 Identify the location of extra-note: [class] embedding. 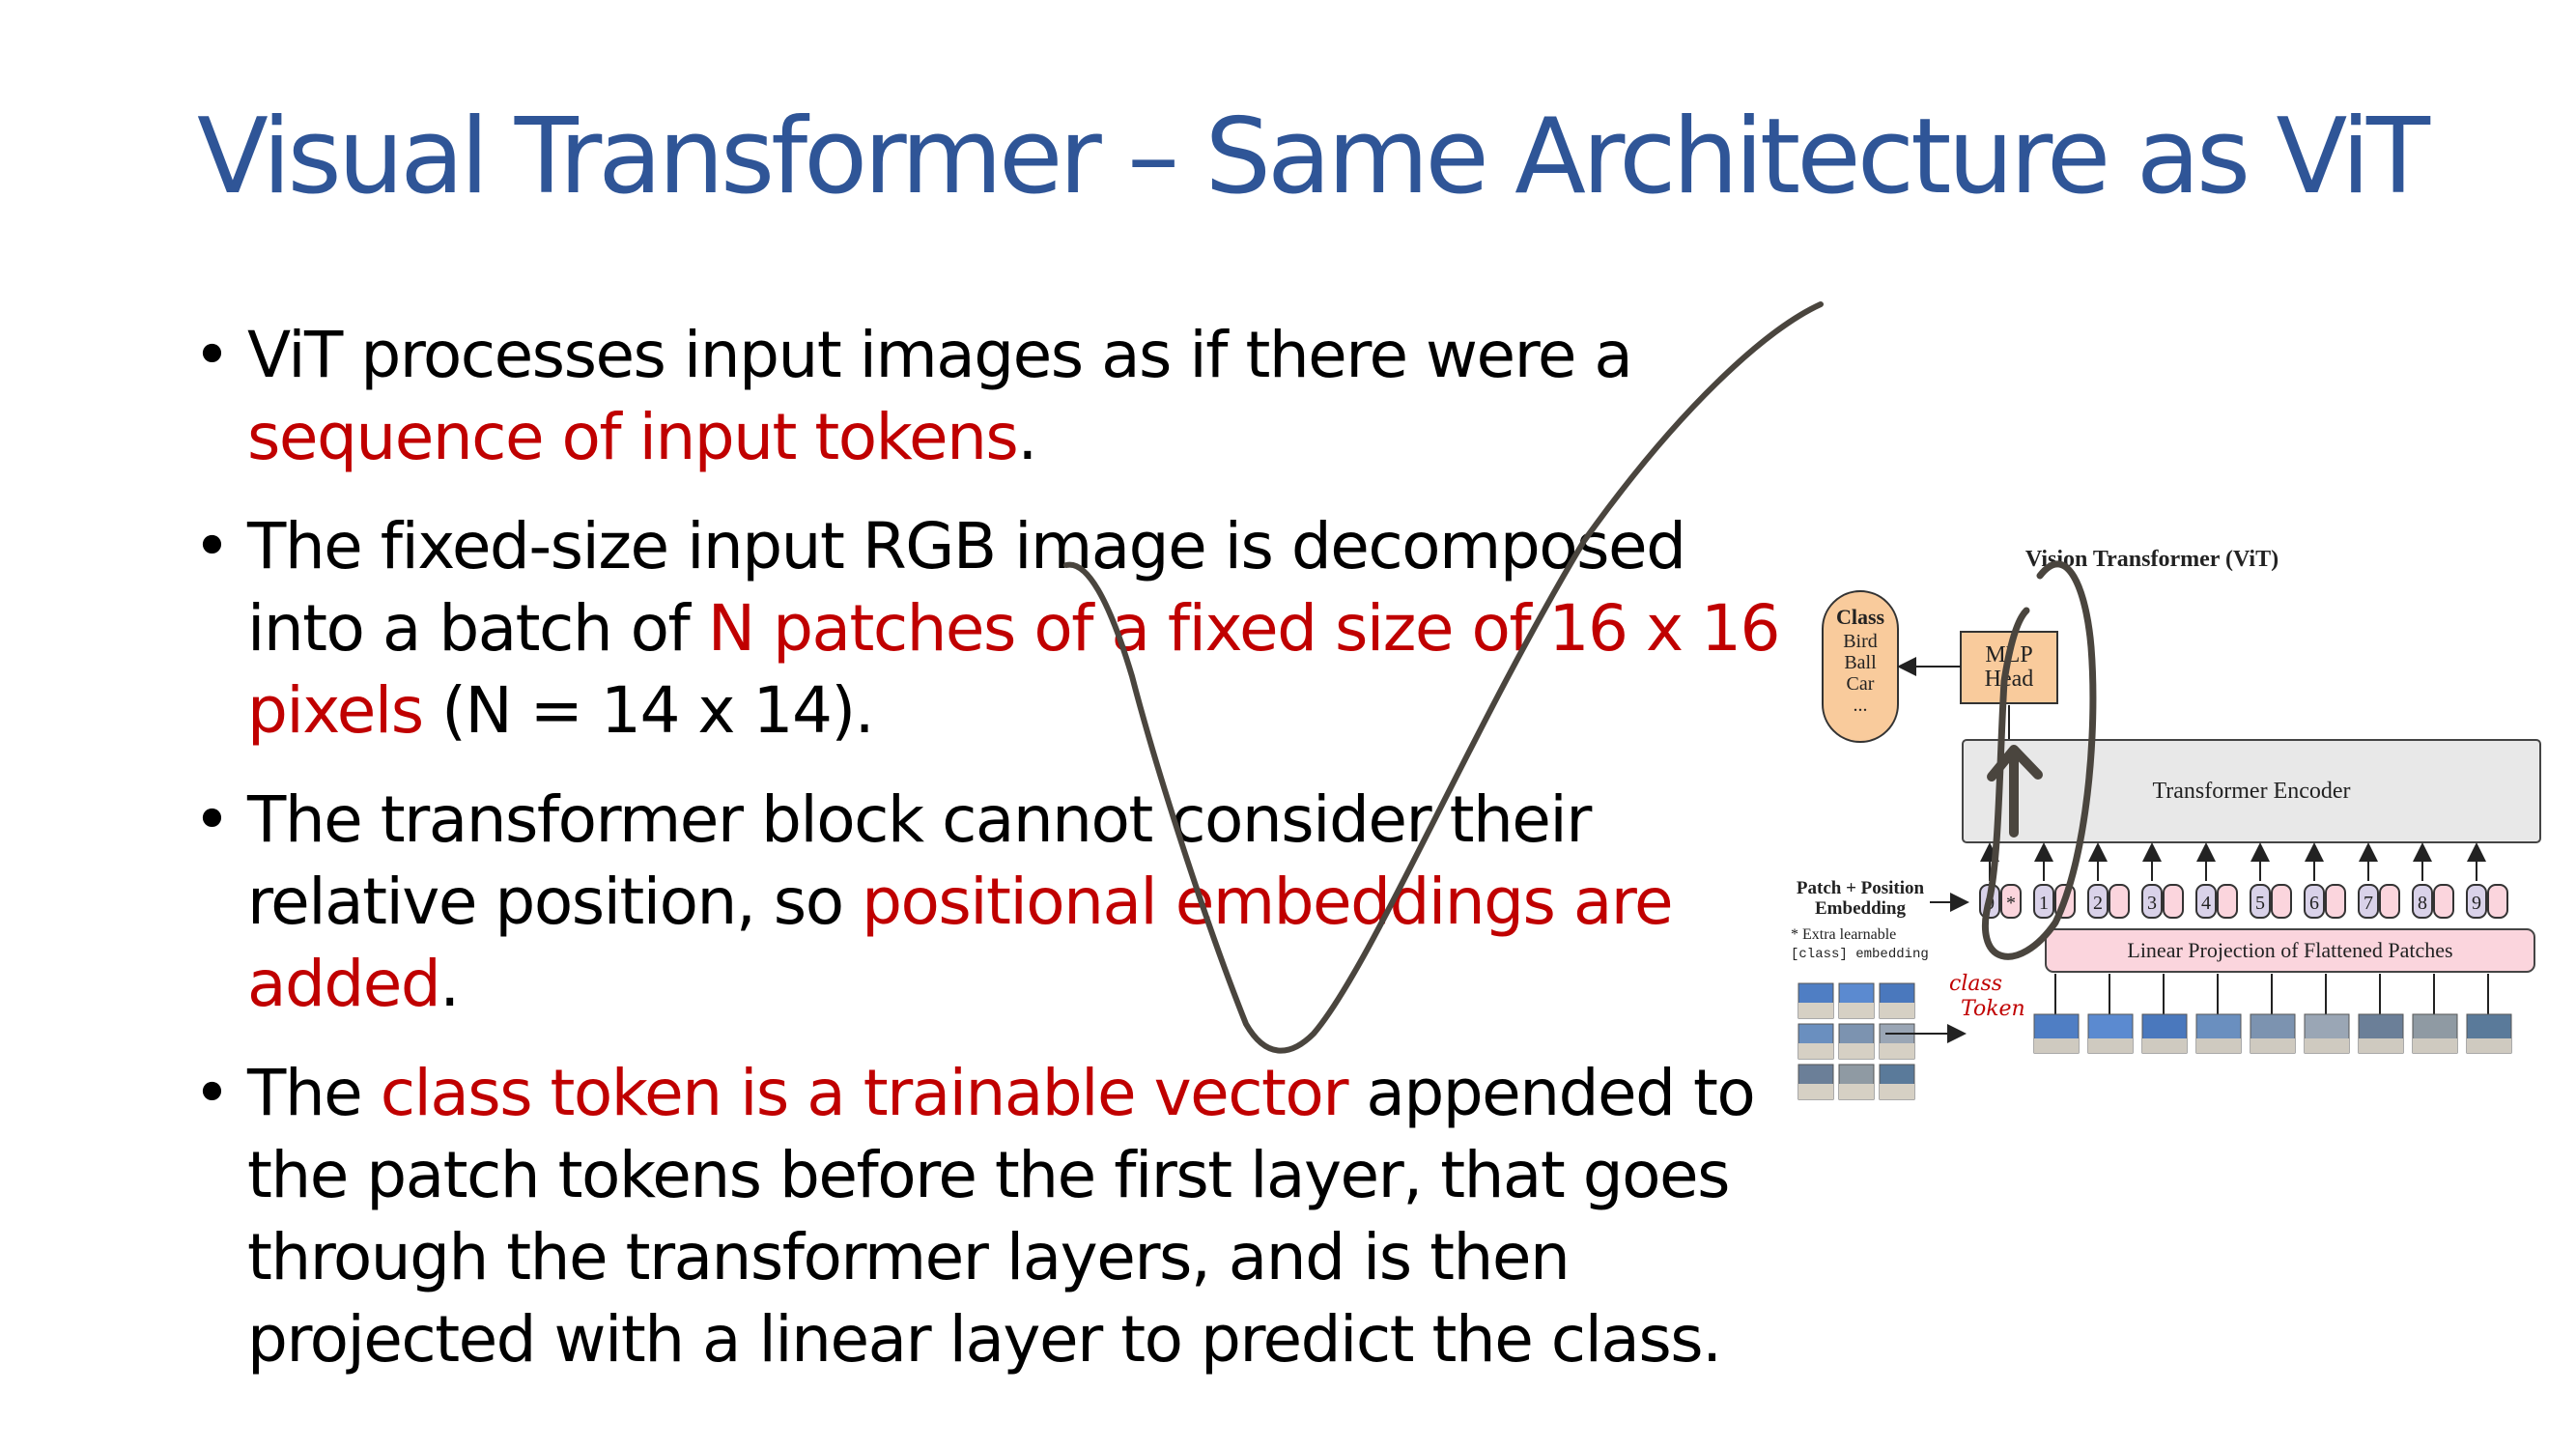
(1860, 954).